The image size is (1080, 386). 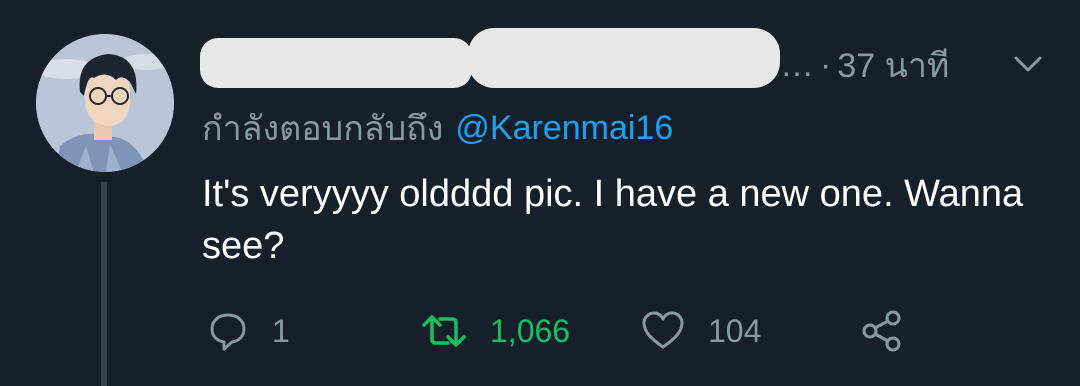 I want to click on reply-icon, so click(x=228, y=331).